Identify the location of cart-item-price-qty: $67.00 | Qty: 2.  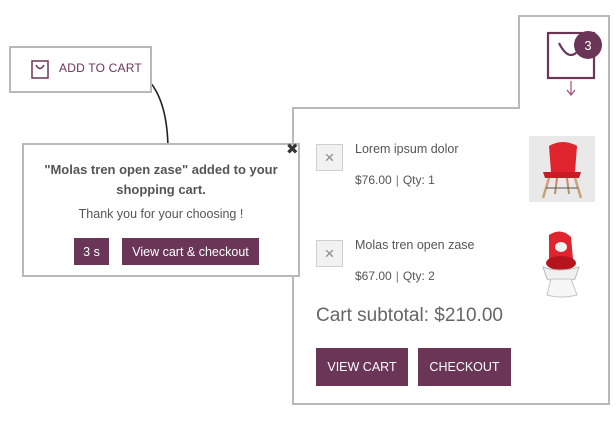
(395, 276).